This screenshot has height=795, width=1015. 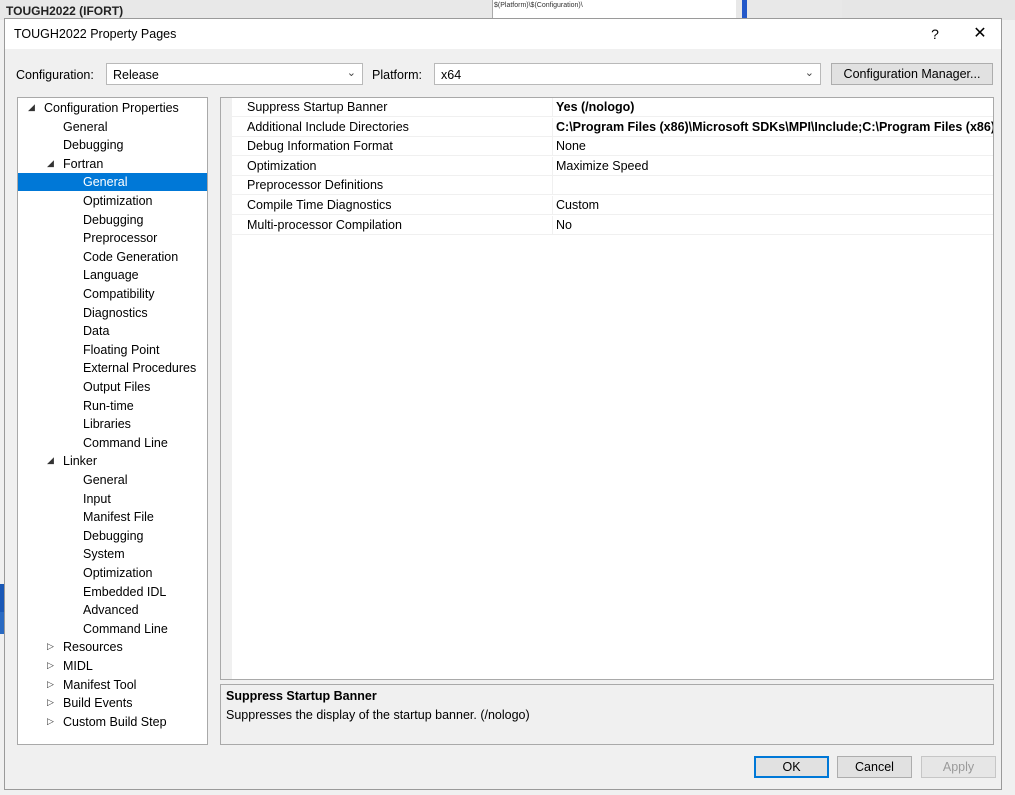 I want to click on property-row: Debug Information Format None, so click(x=612, y=147).